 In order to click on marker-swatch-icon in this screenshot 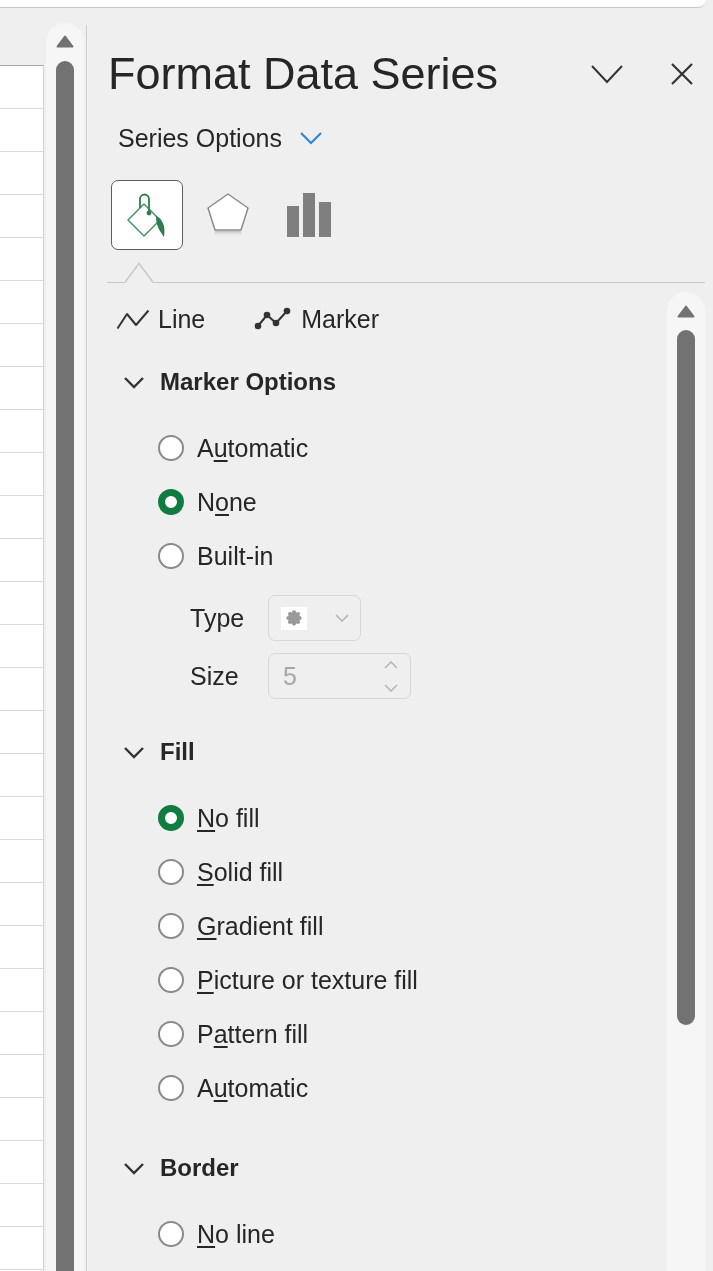, I will do `click(294, 618)`.